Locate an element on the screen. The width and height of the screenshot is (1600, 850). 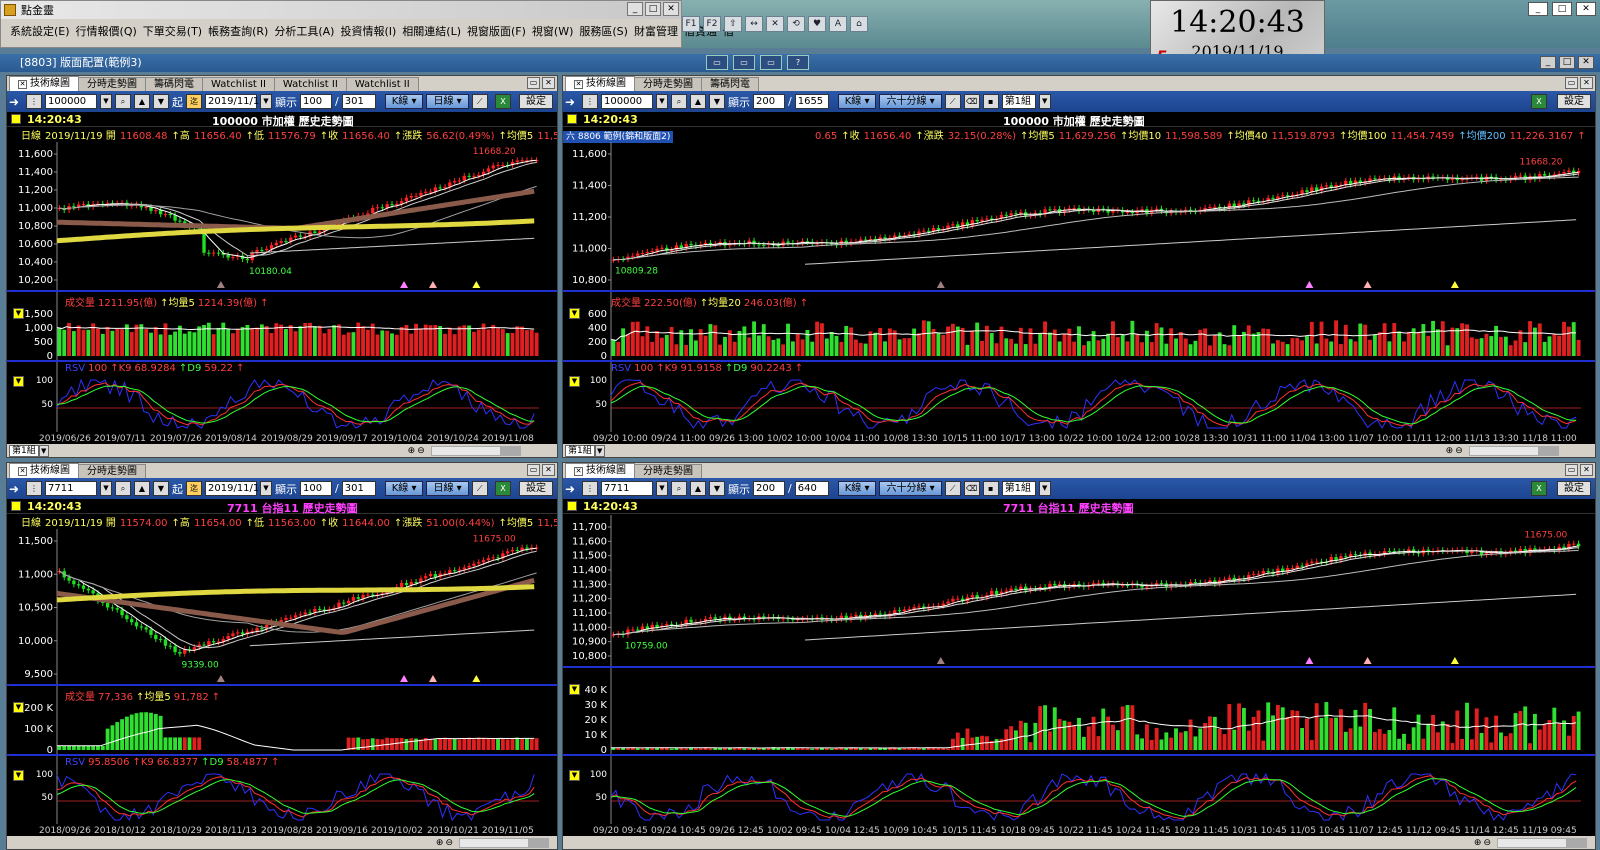
toolbar-button: F2 is located at coordinates (712, 24).